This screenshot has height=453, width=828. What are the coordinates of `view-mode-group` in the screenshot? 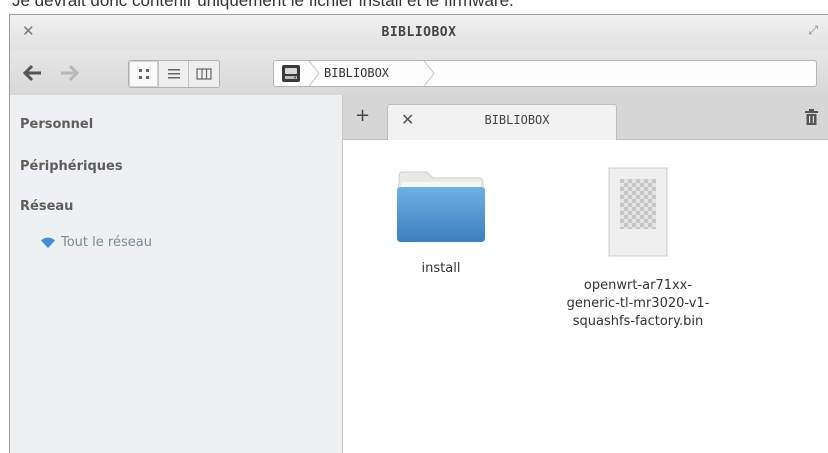 It's located at (174, 74).